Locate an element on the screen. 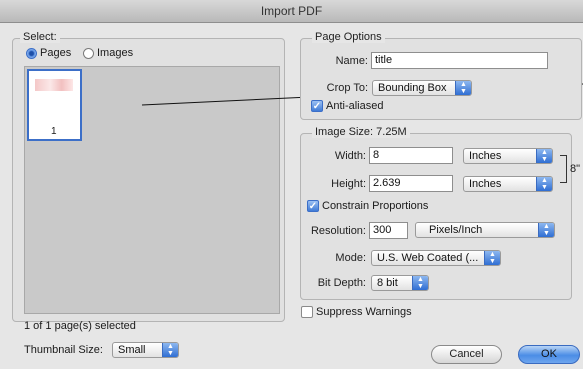 The image size is (583, 369). bit-depth-label: Bit Depth: is located at coordinates (341, 283).